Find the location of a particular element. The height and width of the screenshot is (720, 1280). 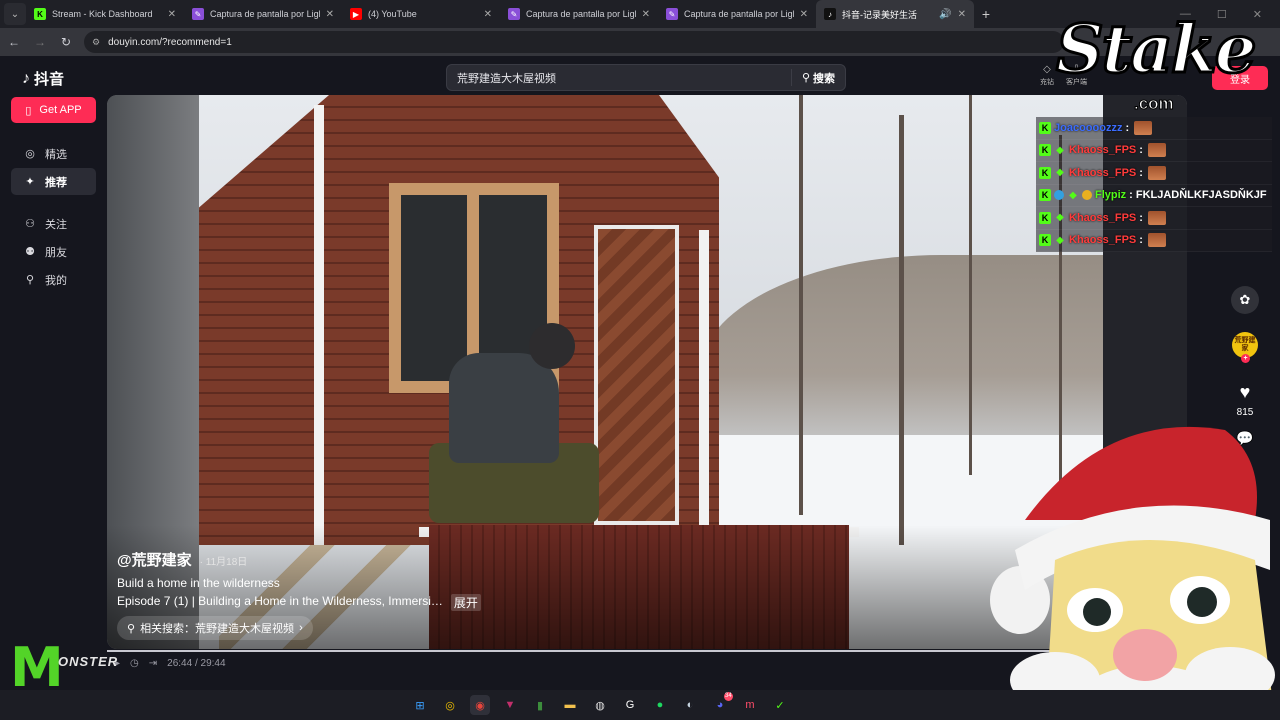

site-info-icon: ⚙ is located at coordinates (96, 42).